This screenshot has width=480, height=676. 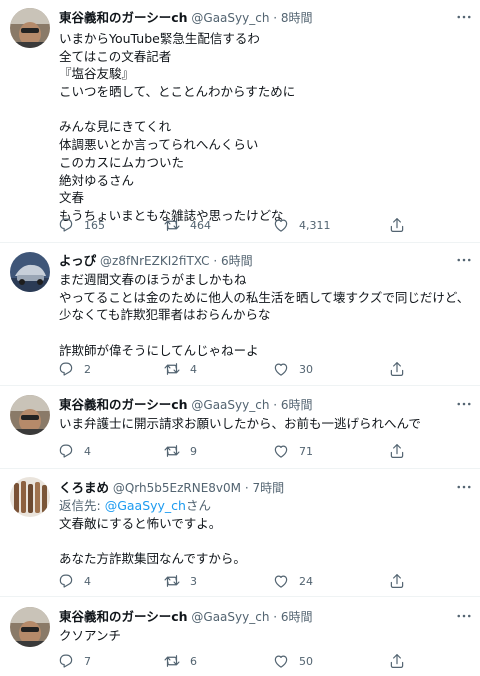 What do you see at coordinates (232, 581) in the screenshot?
I see `tweet-actions: 4 3 24` at bounding box center [232, 581].